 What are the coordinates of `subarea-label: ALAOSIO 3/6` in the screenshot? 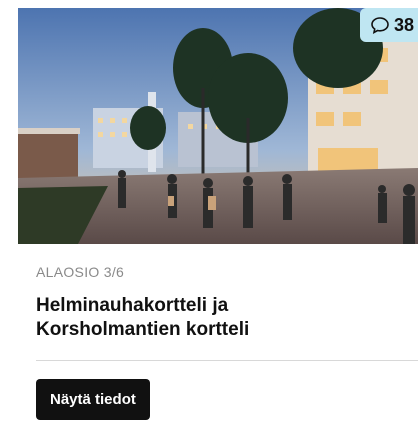 It's located at (80, 272).